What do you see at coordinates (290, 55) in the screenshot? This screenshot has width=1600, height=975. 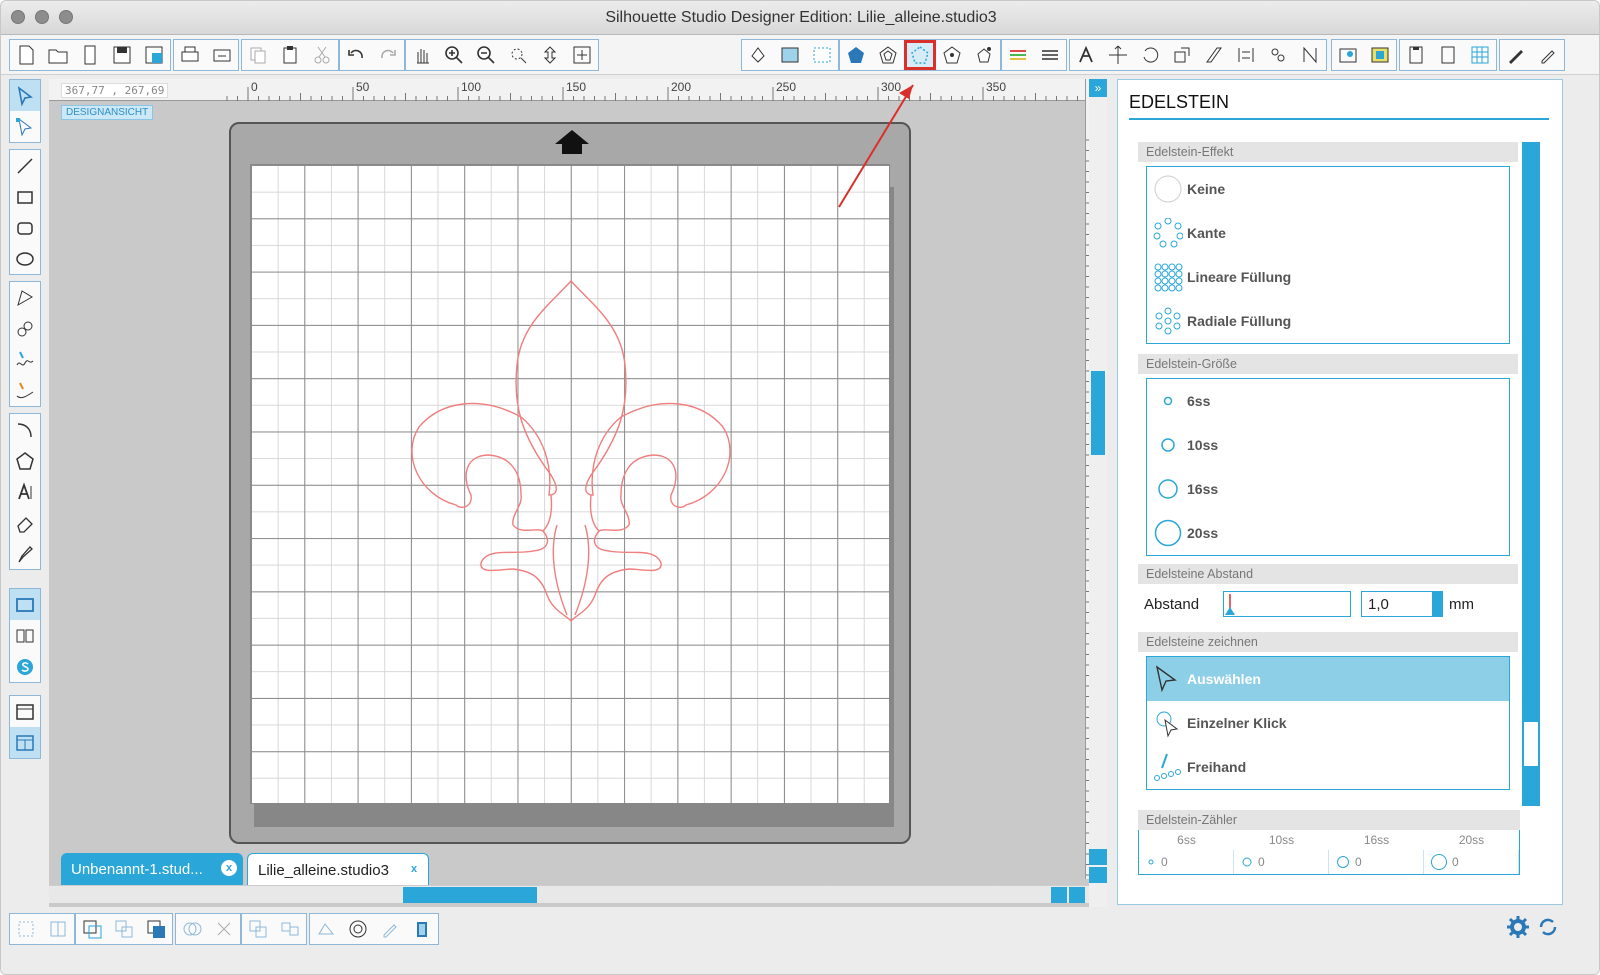 I see `paste-button` at bounding box center [290, 55].